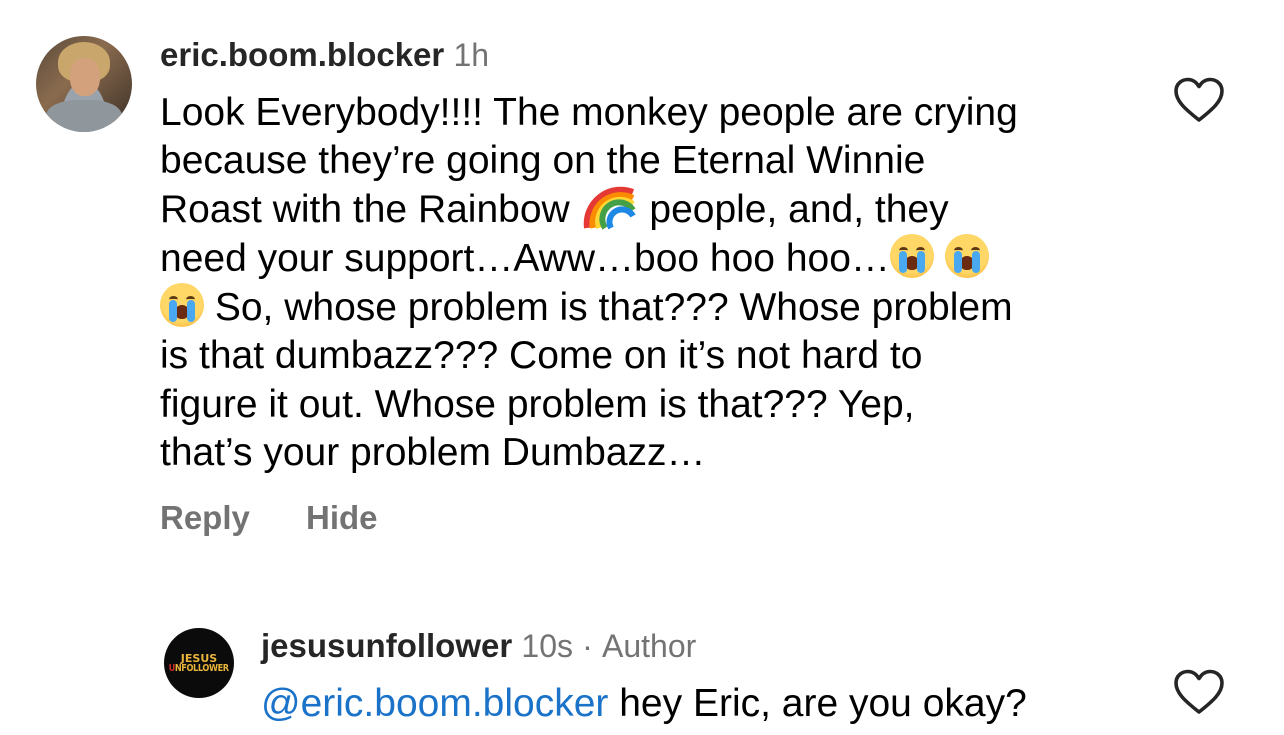  What do you see at coordinates (547, 646) in the screenshot?
I see `timestamp: 10s` at bounding box center [547, 646].